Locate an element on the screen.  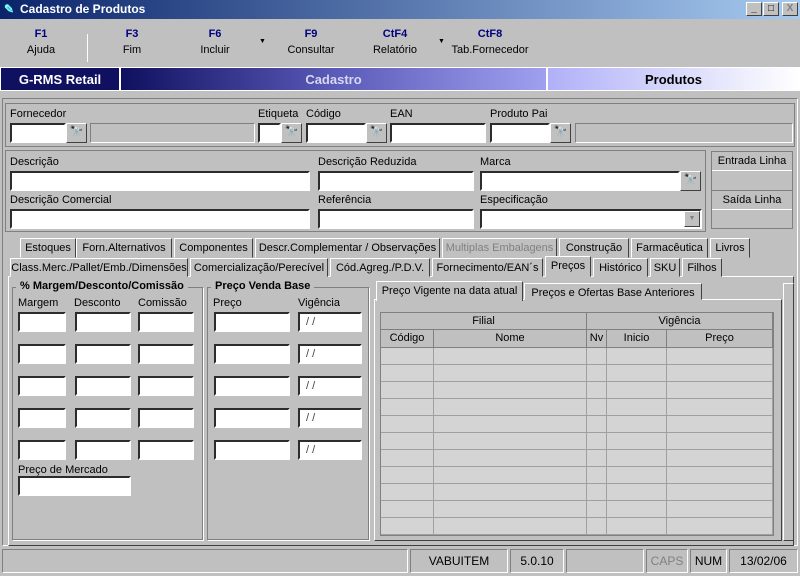
codigo-search-button: 🔭 is located at coordinates (376, 133).